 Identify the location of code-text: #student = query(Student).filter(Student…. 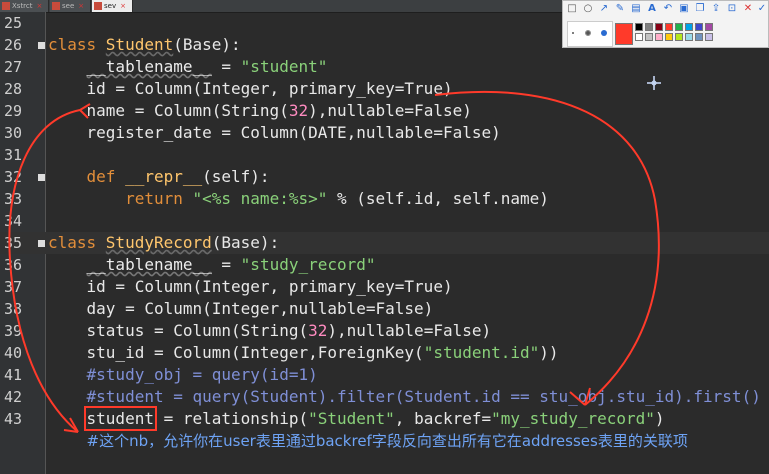
(404, 397).